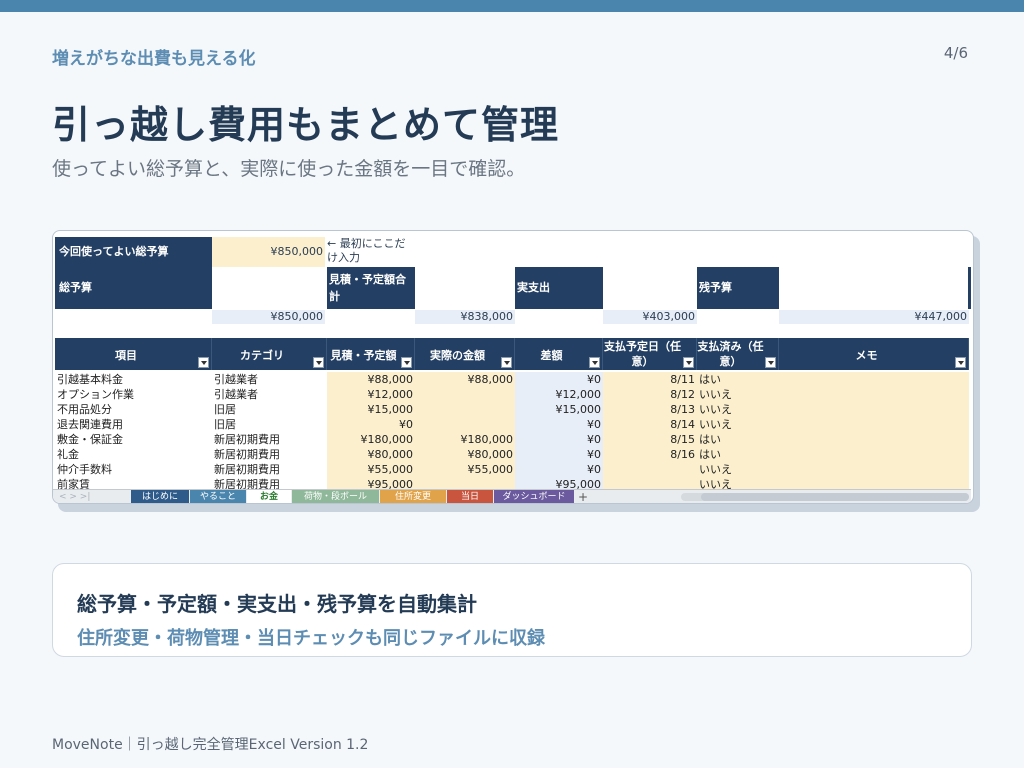  Describe the element at coordinates (371, 354) in the screenshot. I see `column-header-estimate: 見積・予定額` at that location.